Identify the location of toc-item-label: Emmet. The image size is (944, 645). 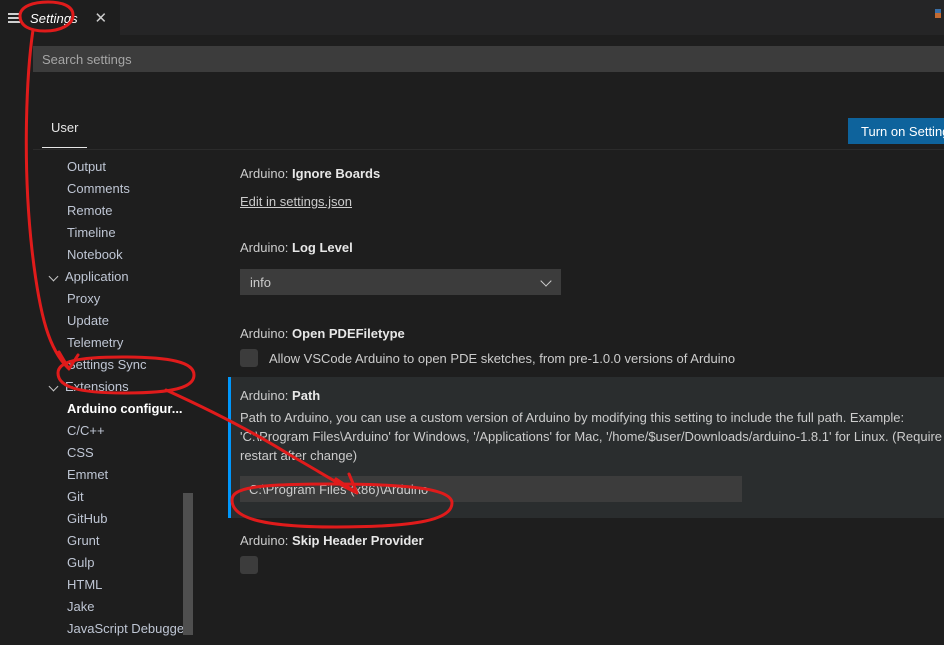
(88, 474).